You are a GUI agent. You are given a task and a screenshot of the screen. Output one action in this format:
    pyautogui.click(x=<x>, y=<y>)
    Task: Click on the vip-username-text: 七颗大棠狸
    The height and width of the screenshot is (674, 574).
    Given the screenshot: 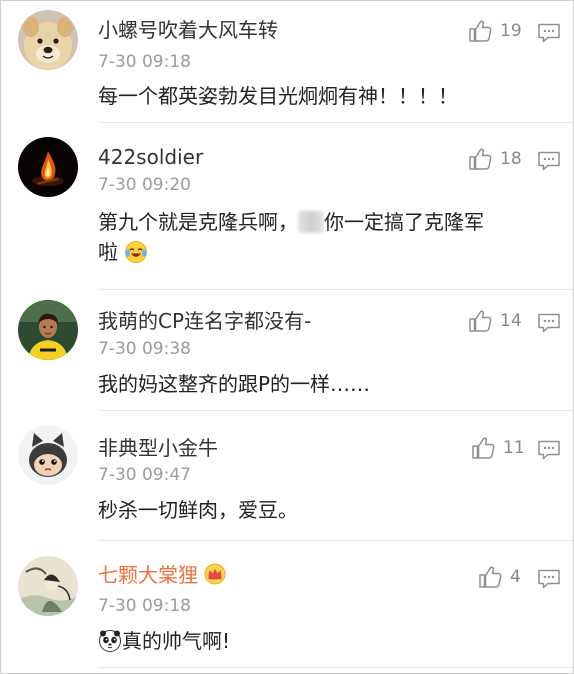 What is the action you would take?
    pyautogui.click(x=148, y=575)
    